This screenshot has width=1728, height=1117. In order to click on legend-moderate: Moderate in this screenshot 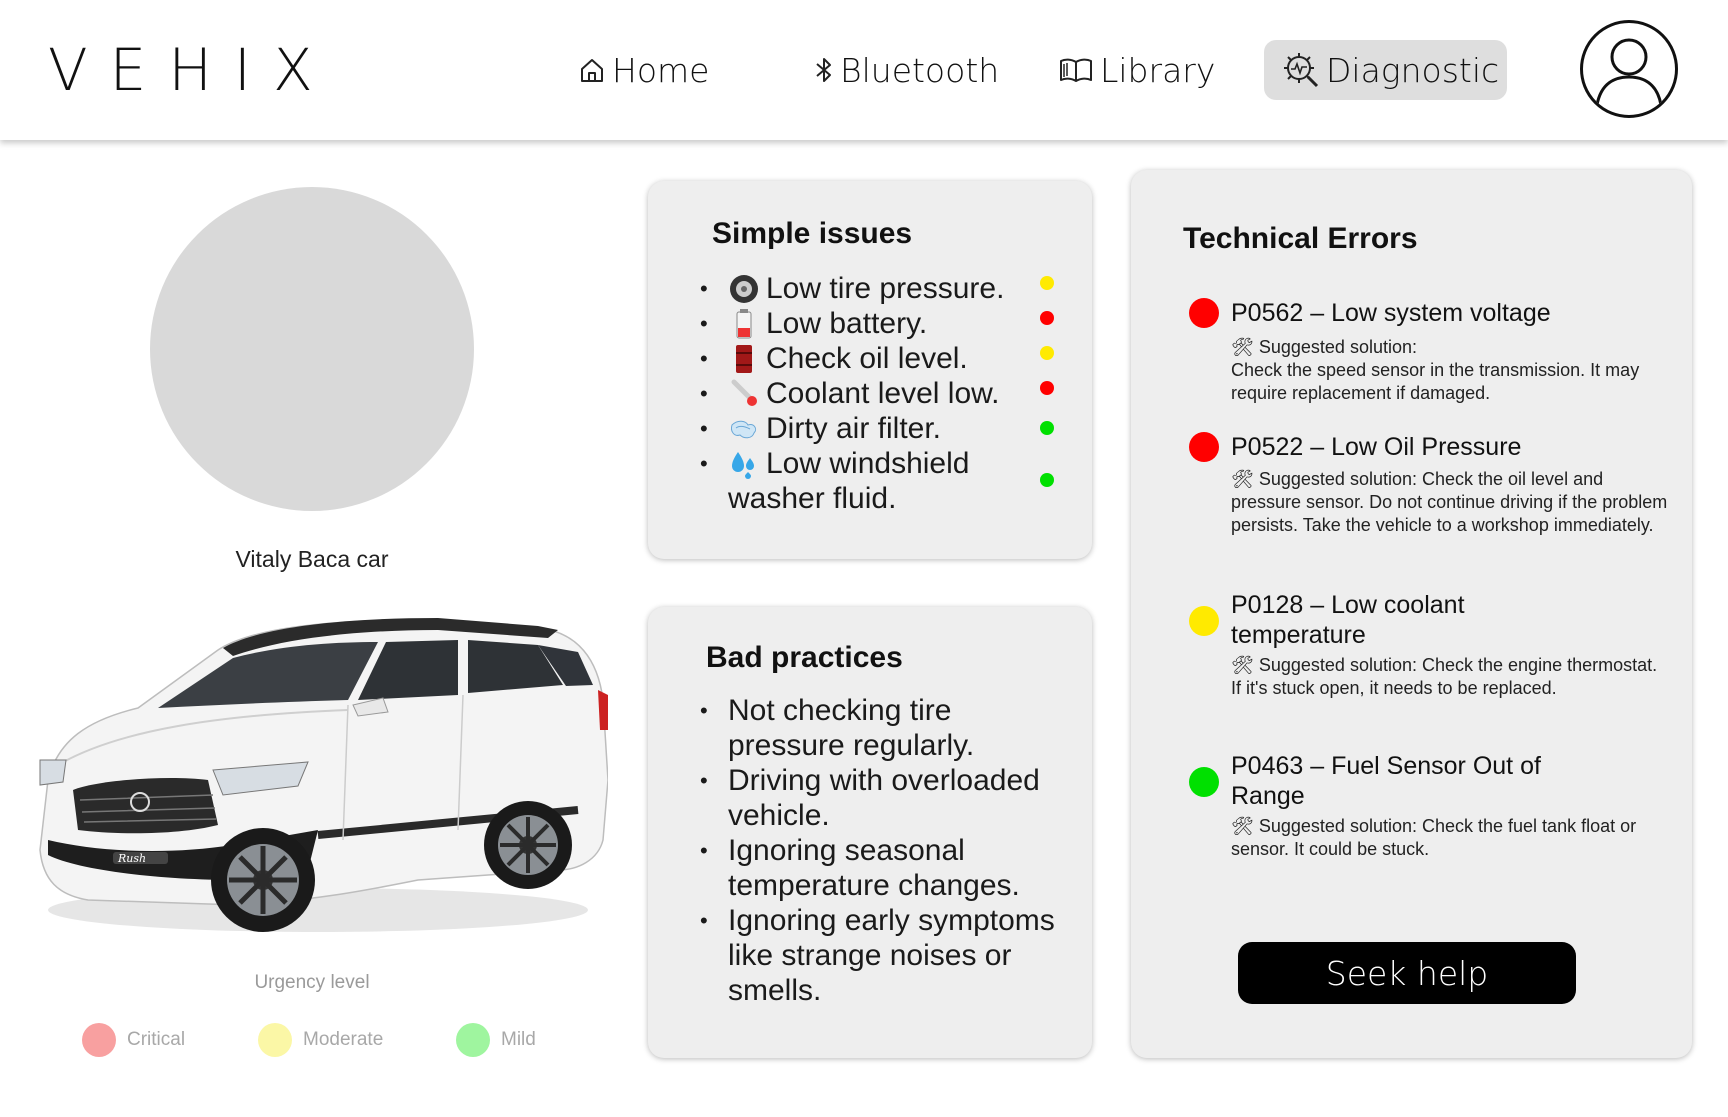, I will do `click(320, 1040)`.